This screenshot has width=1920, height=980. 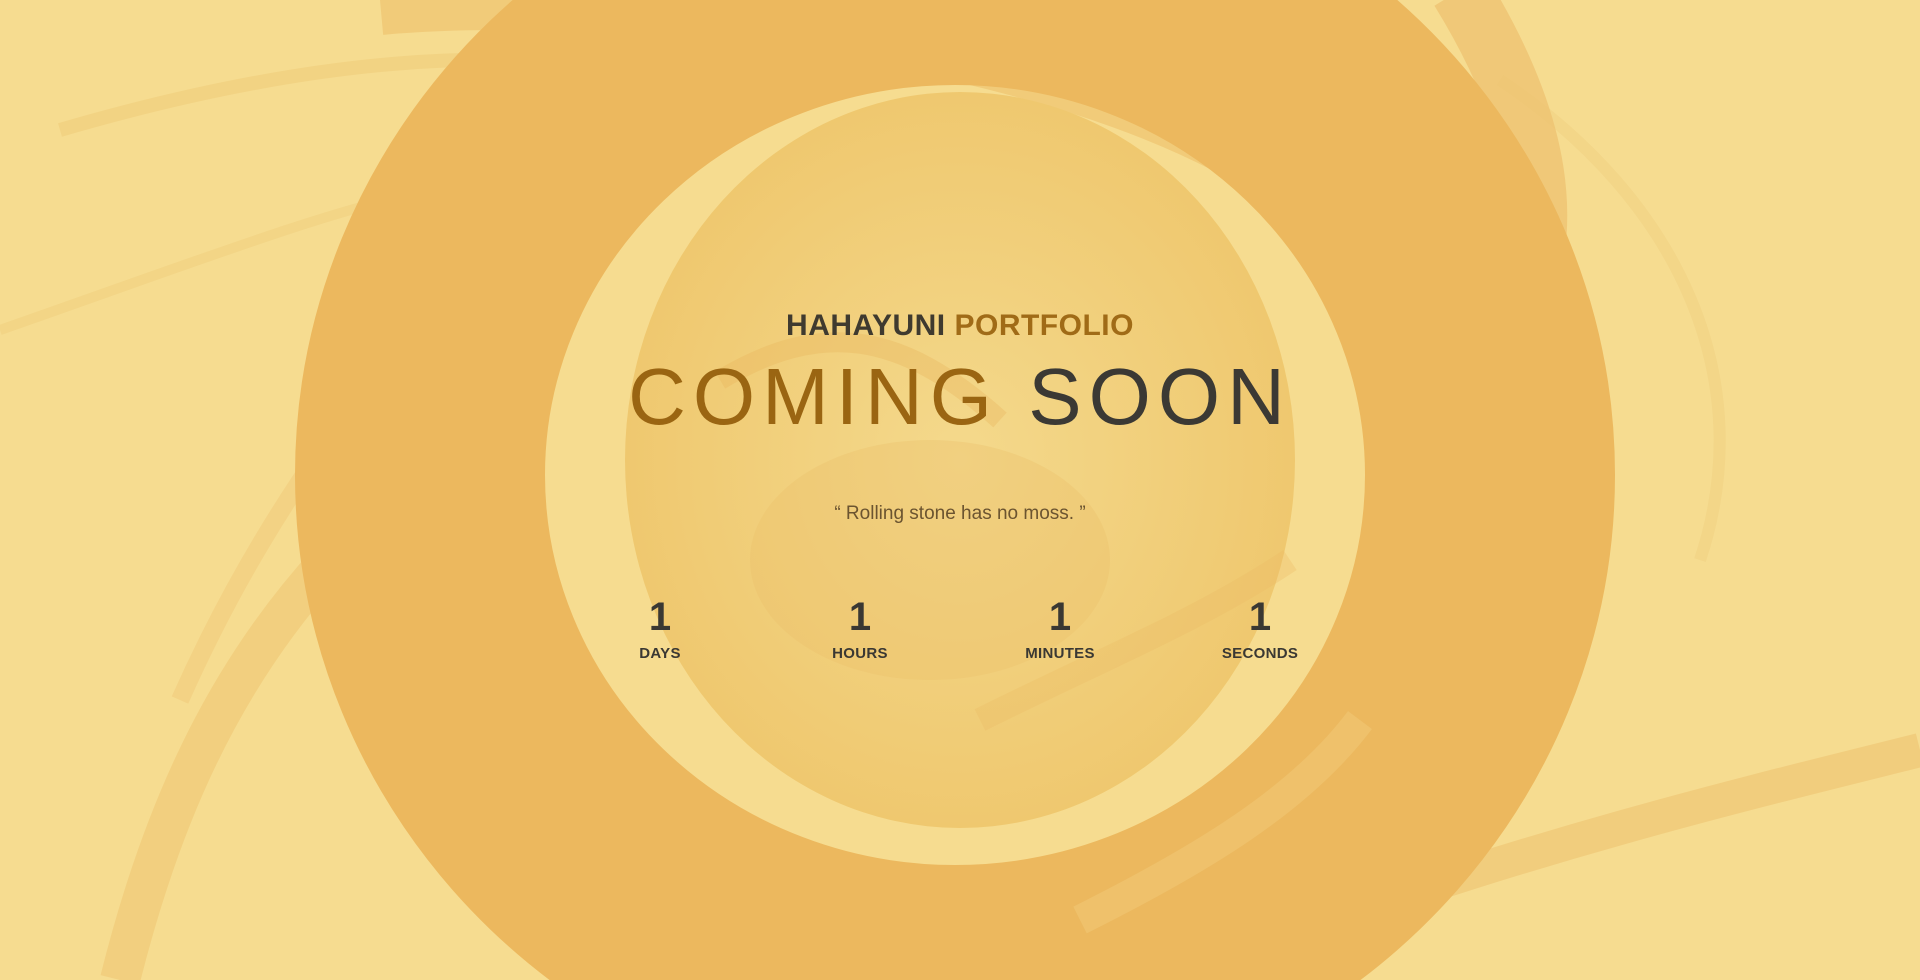 I want to click on seconds-value: 1, so click(x=1260, y=617).